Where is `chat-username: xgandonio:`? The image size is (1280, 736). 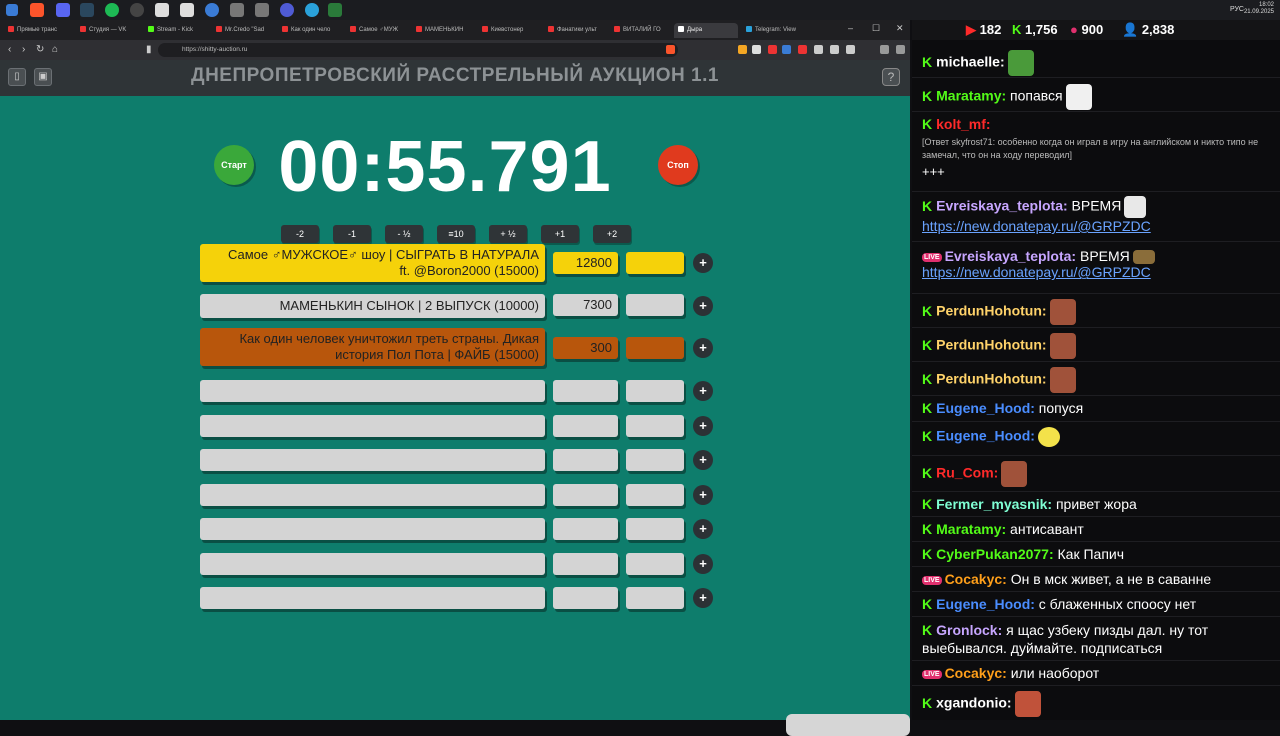 chat-username: xgandonio: is located at coordinates (973, 703).